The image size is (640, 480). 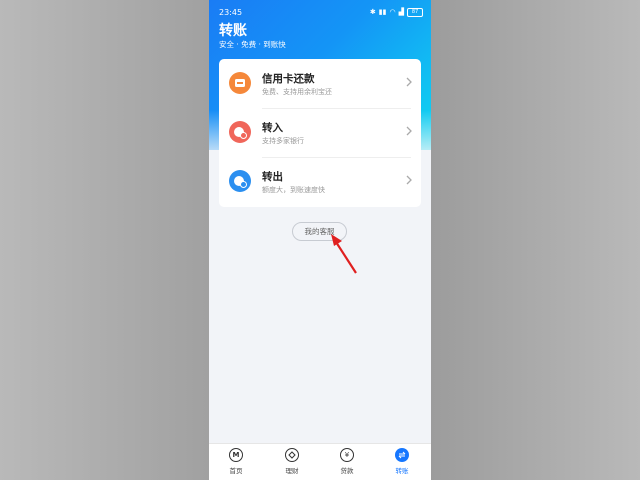 What do you see at coordinates (344, 254) in the screenshot?
I see `red-arrow-annotation-icon` at bounding box center [344, 254].